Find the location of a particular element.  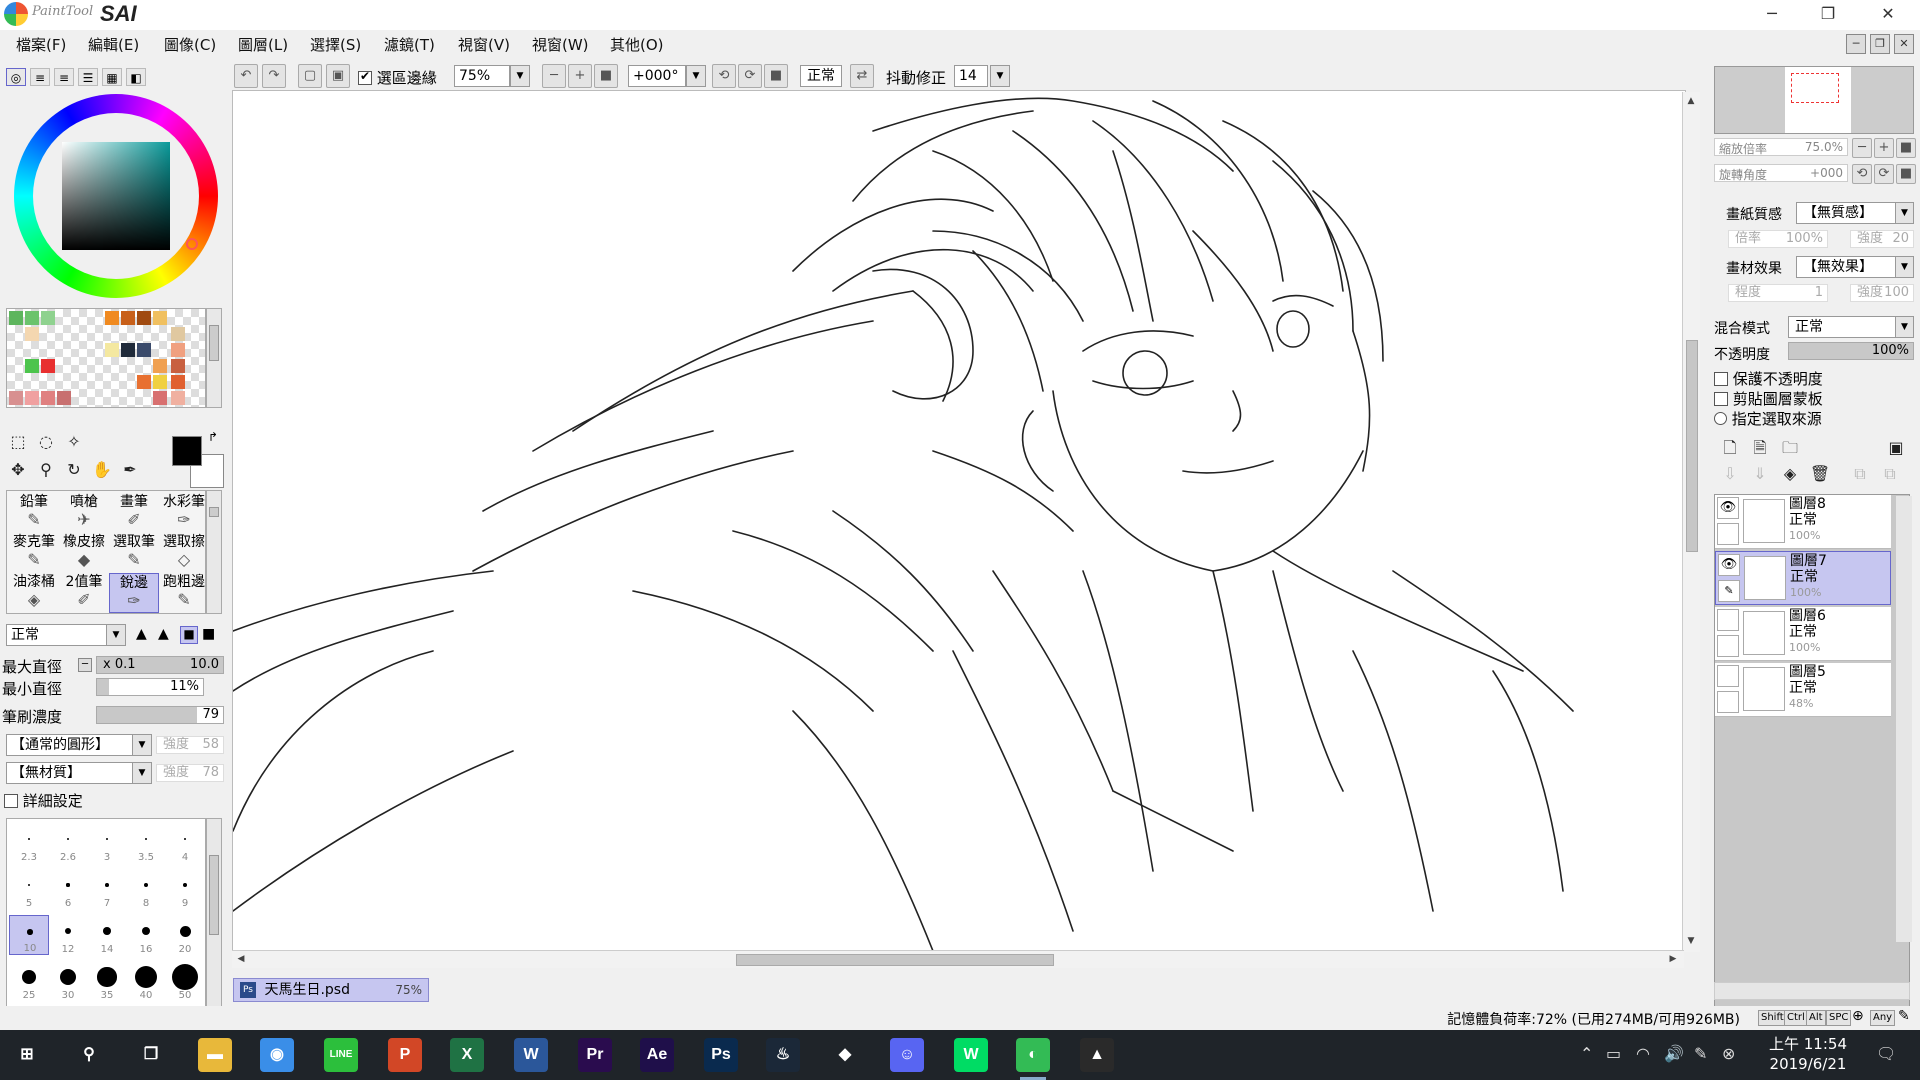

magic-wand-icon: ✧ is located at coordinates (74, 442).